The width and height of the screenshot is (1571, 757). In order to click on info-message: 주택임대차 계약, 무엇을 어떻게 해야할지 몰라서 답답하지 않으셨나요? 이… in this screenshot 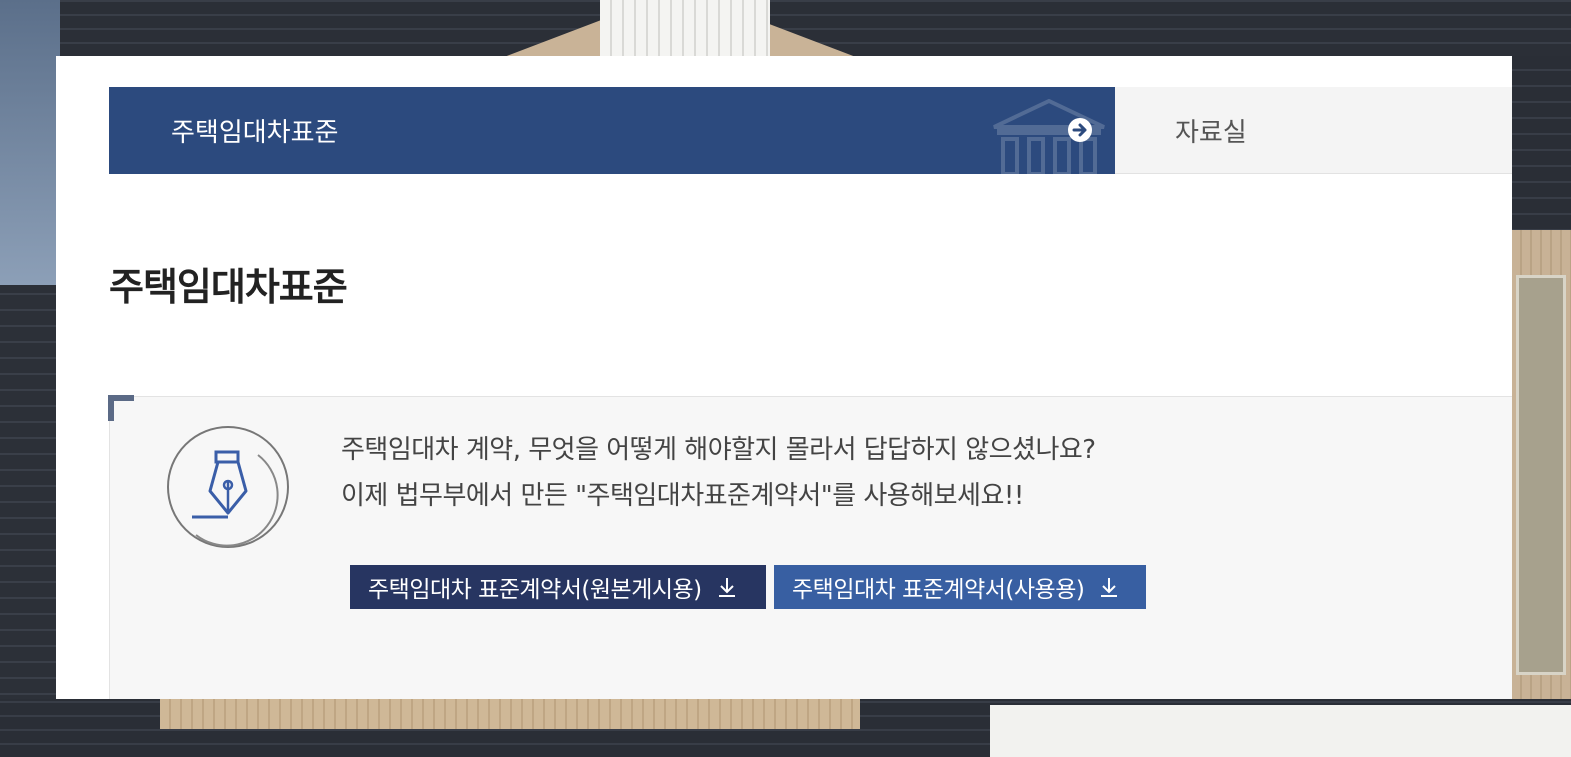, I will do `click(718, 473)`.